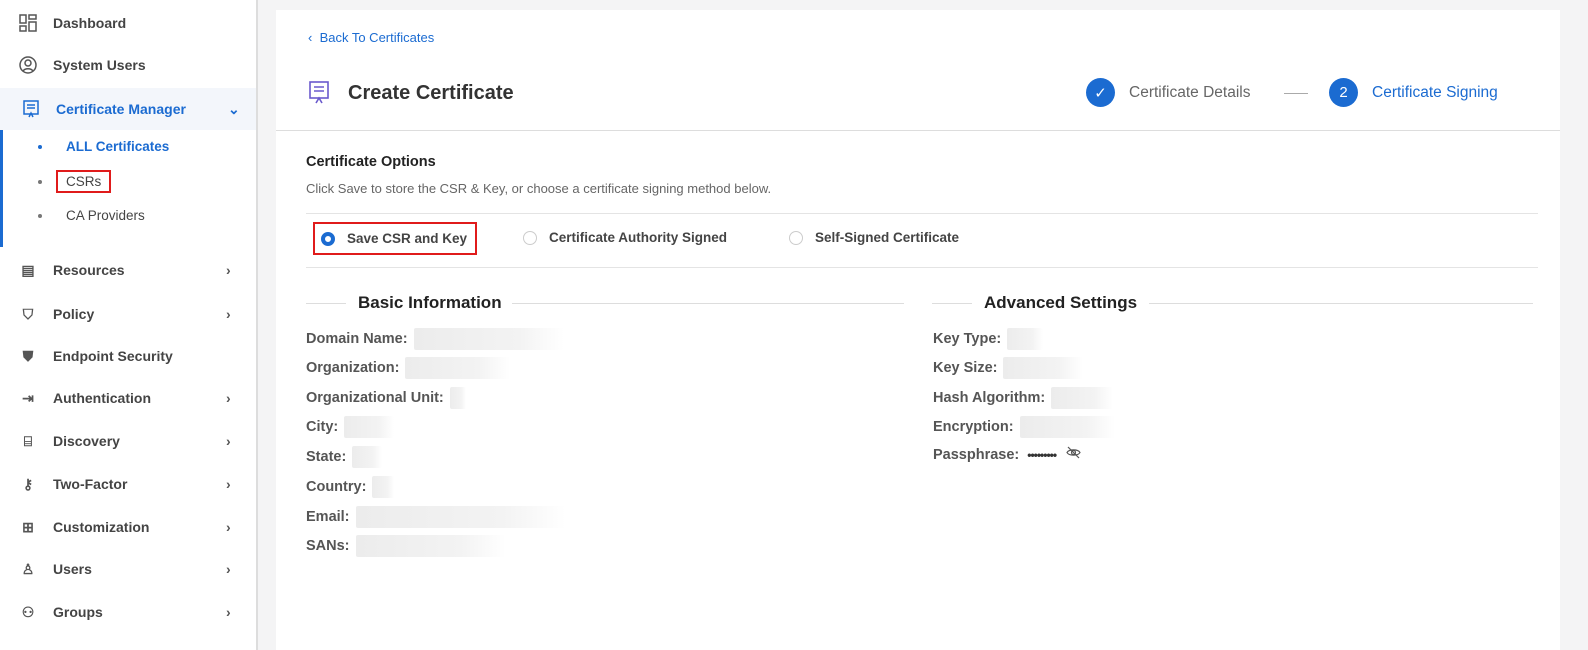  I want to click on user-icon: ♙, so click(28, 568).